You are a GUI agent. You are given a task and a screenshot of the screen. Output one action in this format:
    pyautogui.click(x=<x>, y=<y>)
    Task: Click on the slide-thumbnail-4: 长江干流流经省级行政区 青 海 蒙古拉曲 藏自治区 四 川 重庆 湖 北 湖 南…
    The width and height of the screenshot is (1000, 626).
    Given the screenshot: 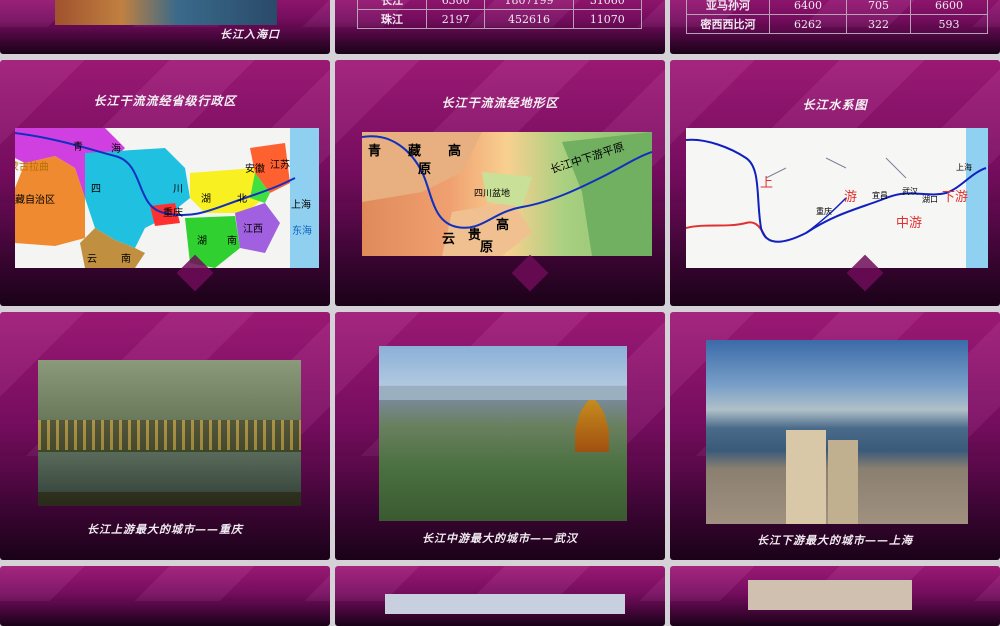 What is the action you would take?
    pyautogui.click(x=165, y=183)
    